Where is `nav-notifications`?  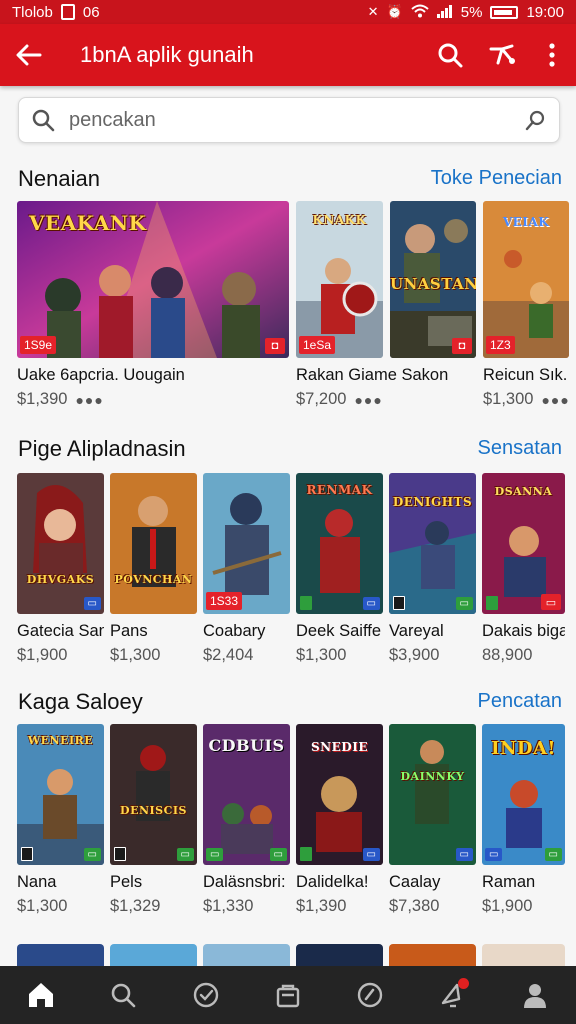 nav-notifications is located at coordinates (452, 995).